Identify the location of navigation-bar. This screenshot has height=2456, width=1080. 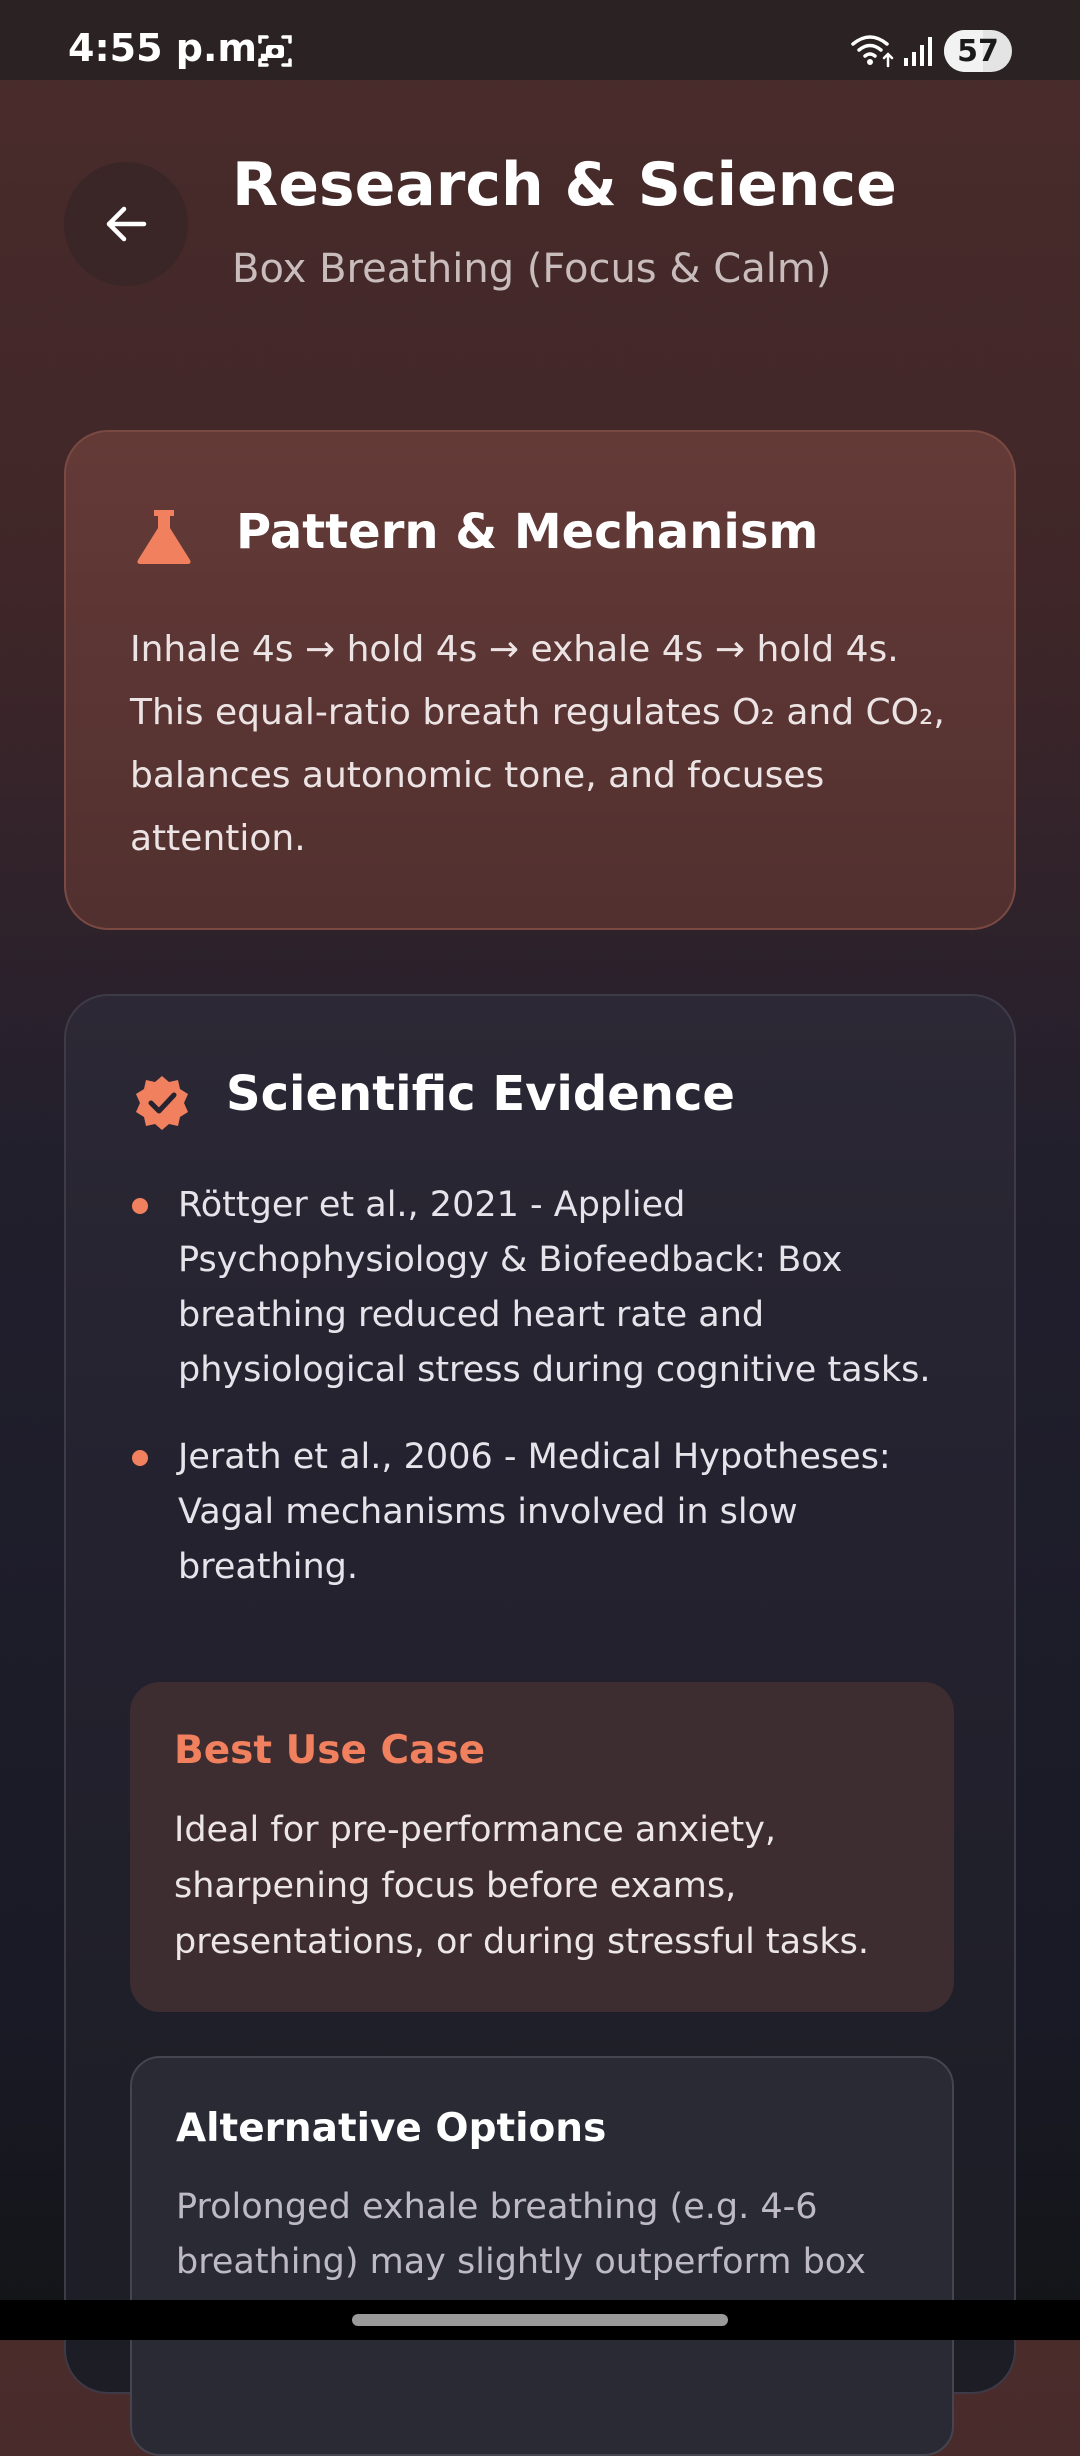
(540, 2320).